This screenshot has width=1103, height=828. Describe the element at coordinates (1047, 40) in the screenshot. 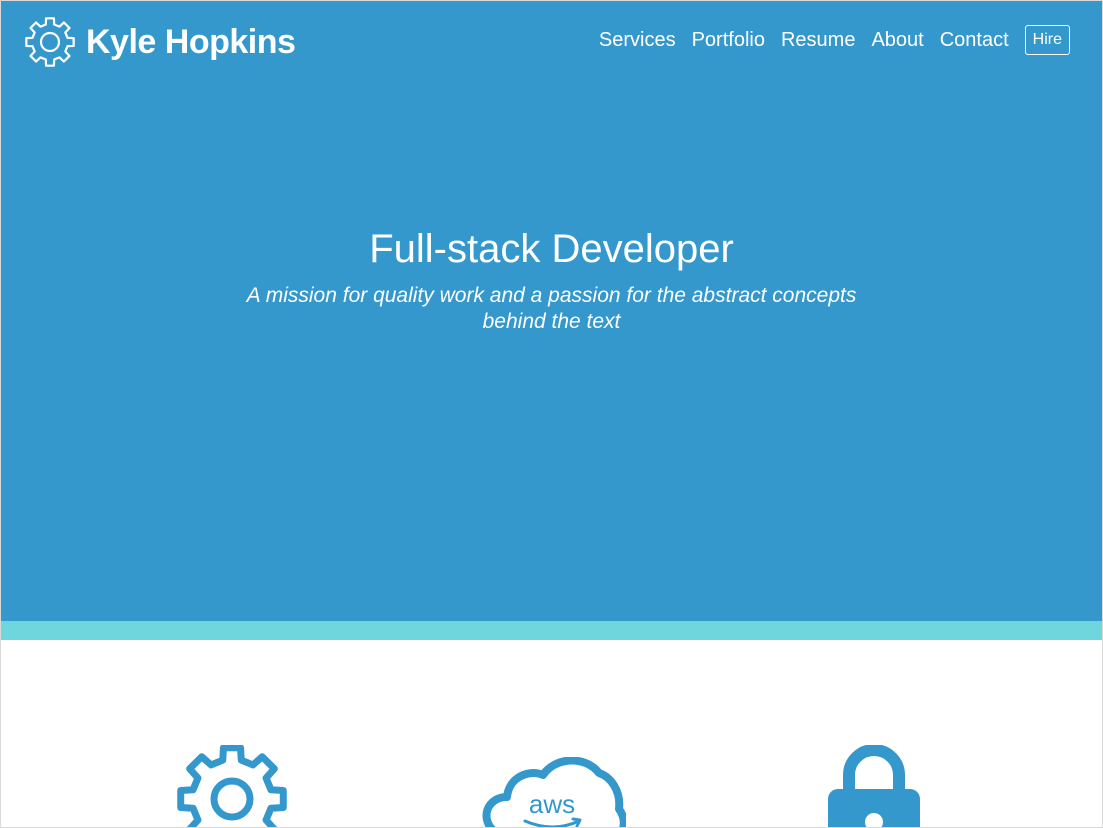

I see `hire-button: Hire` at that location.